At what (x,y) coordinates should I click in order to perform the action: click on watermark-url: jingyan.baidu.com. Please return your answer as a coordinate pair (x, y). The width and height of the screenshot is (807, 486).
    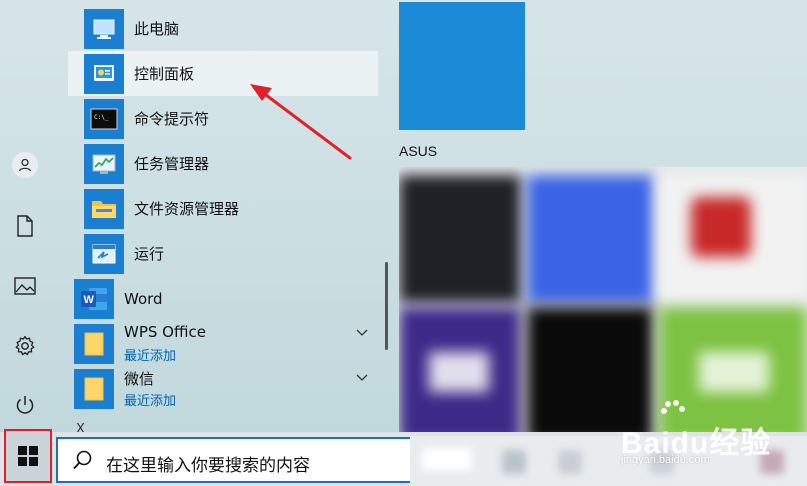
    Looking at the image, I should click on (665, 460).